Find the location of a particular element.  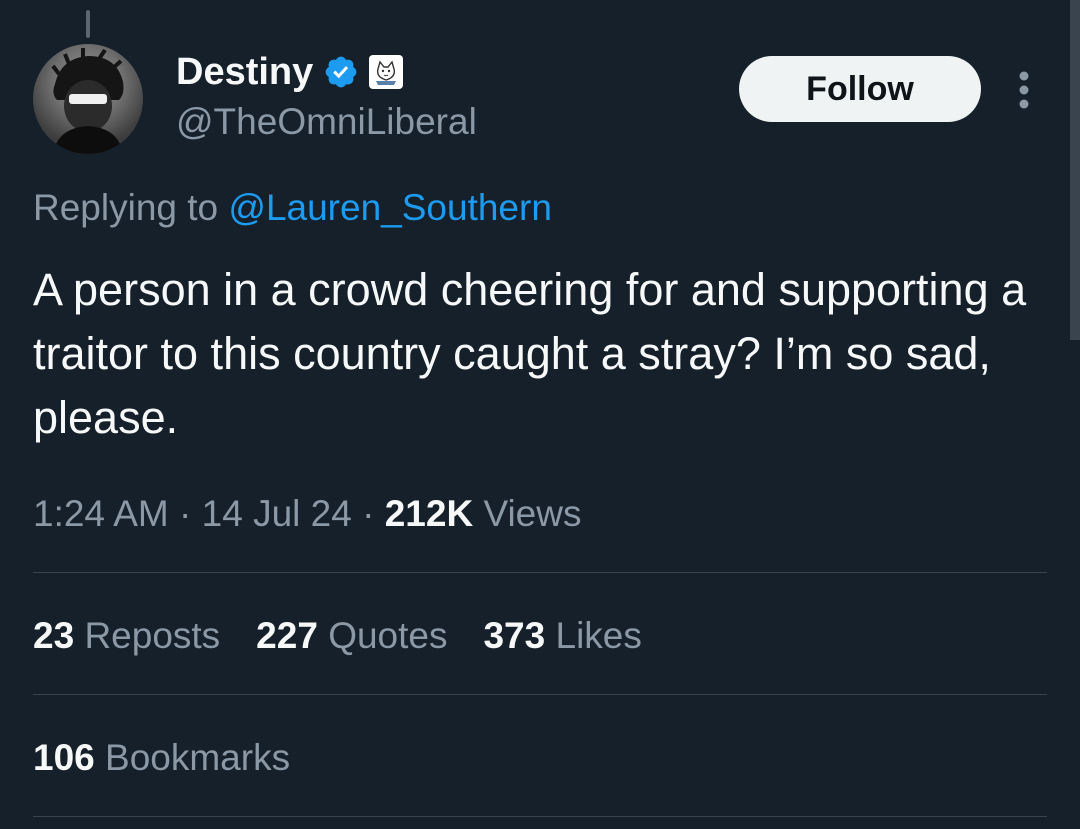

replying-to: Replying to @Lauren_Southern is located at coordinates (292, 208).